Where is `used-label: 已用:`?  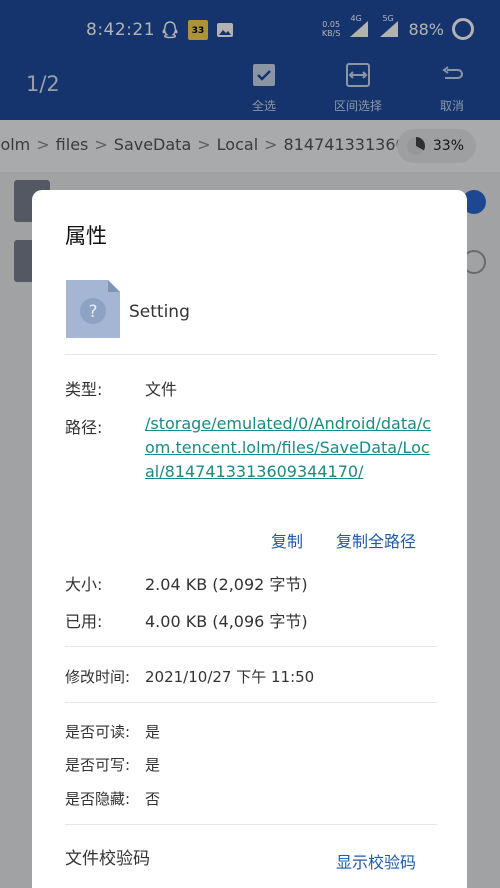 used-label: 已用: is located at coordinates (84, 621).